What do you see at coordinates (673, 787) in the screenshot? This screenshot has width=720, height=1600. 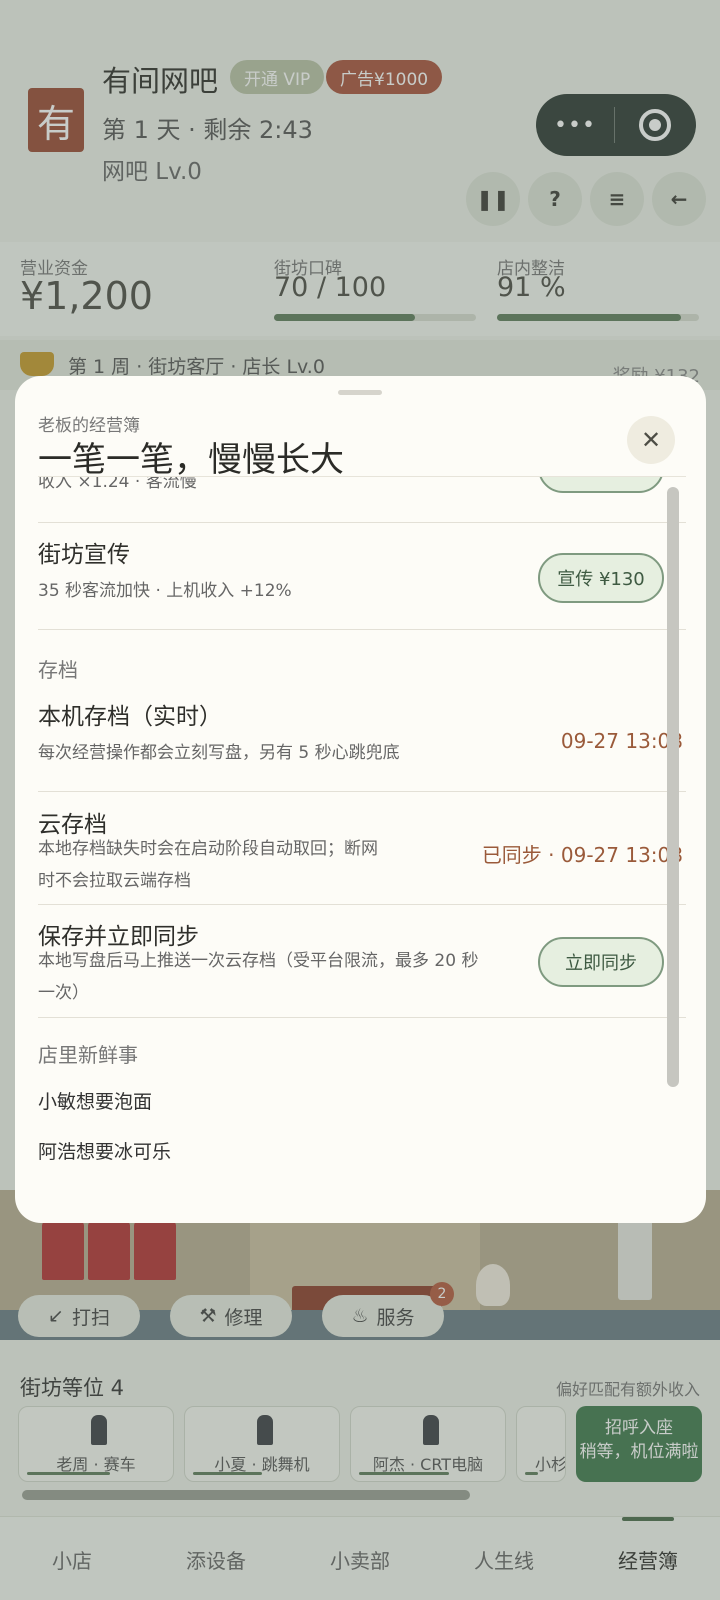 I see `vertical-scrollbar` at bounding box center [673, 787].